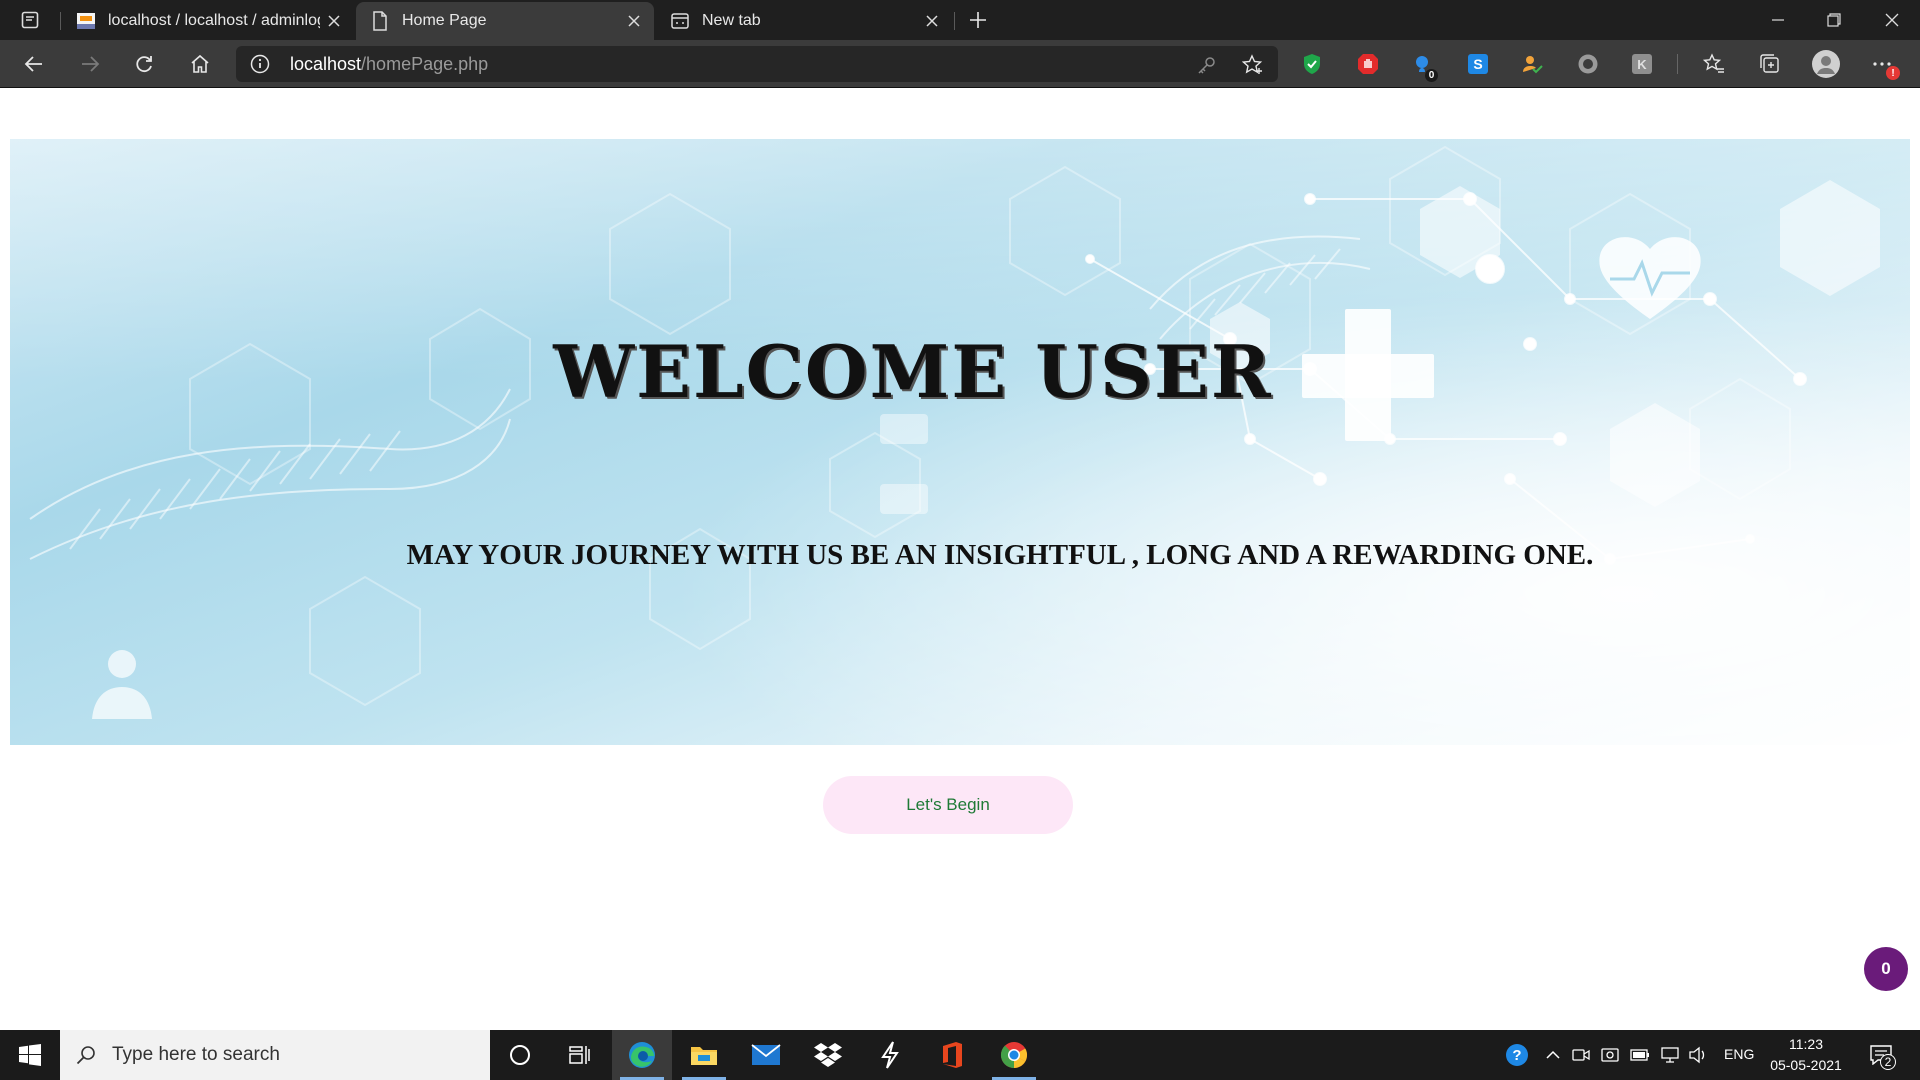  What do you see at coordinates (1553, 1055) in the screenshot?
I see `chevron-up-icon` at bounding box center [1553, 1055].